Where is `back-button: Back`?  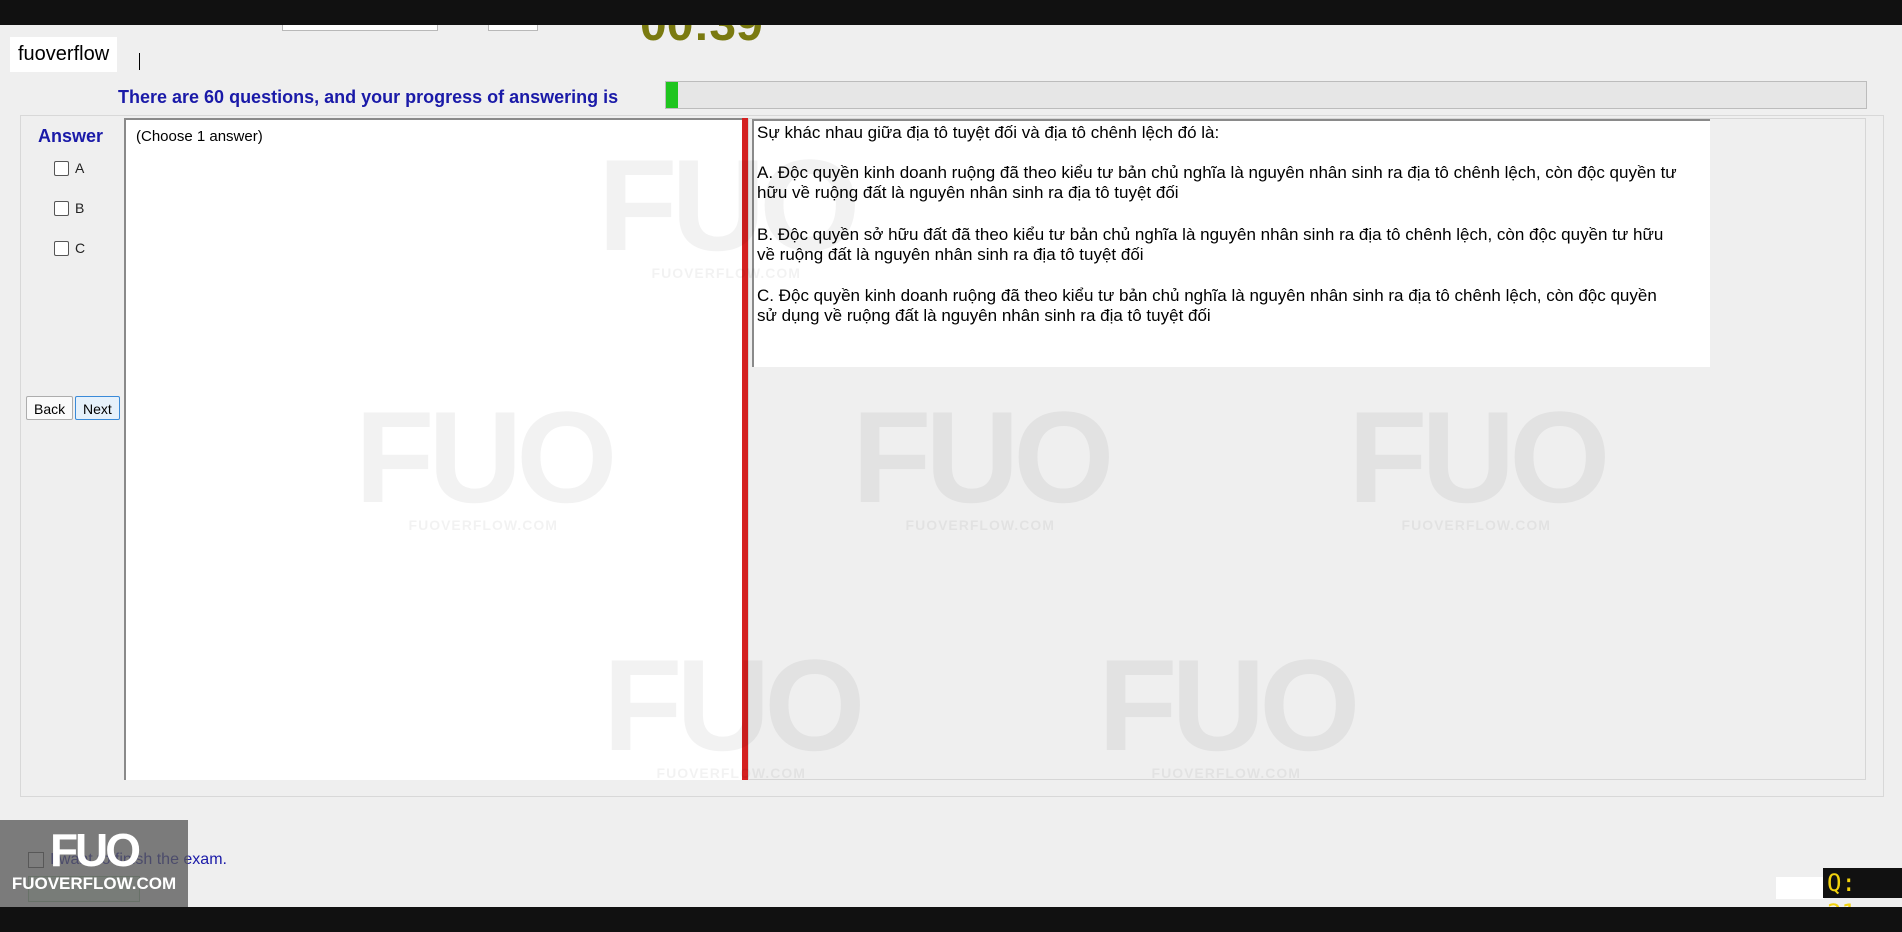
back-button: Back is located at coordinates (50, 408).